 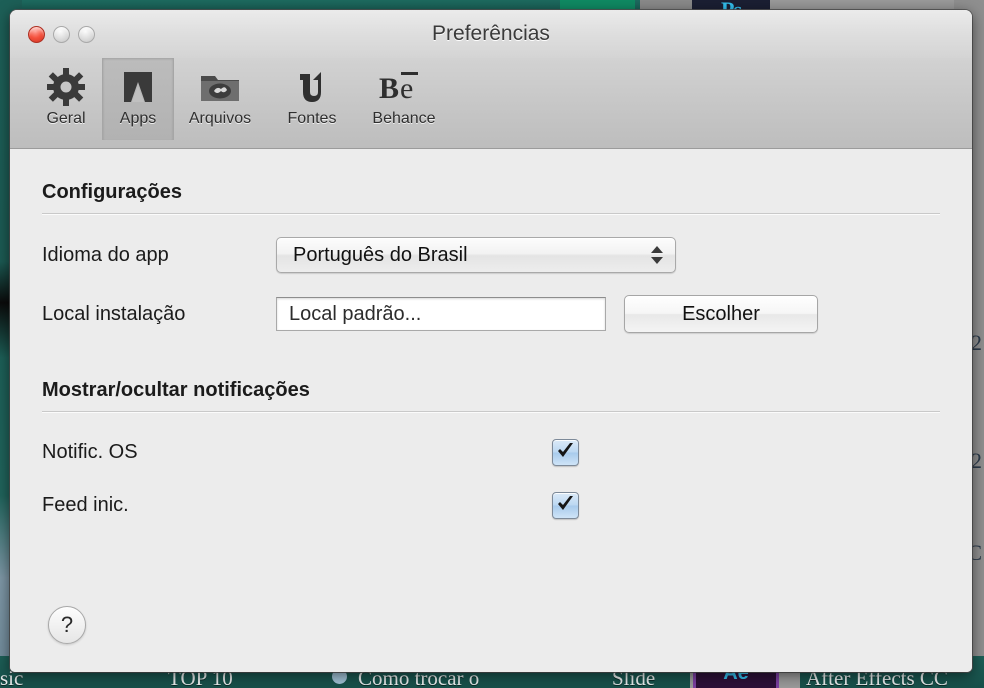 I want to click on feed-inic-checkbox, so click(x=565, y=505).